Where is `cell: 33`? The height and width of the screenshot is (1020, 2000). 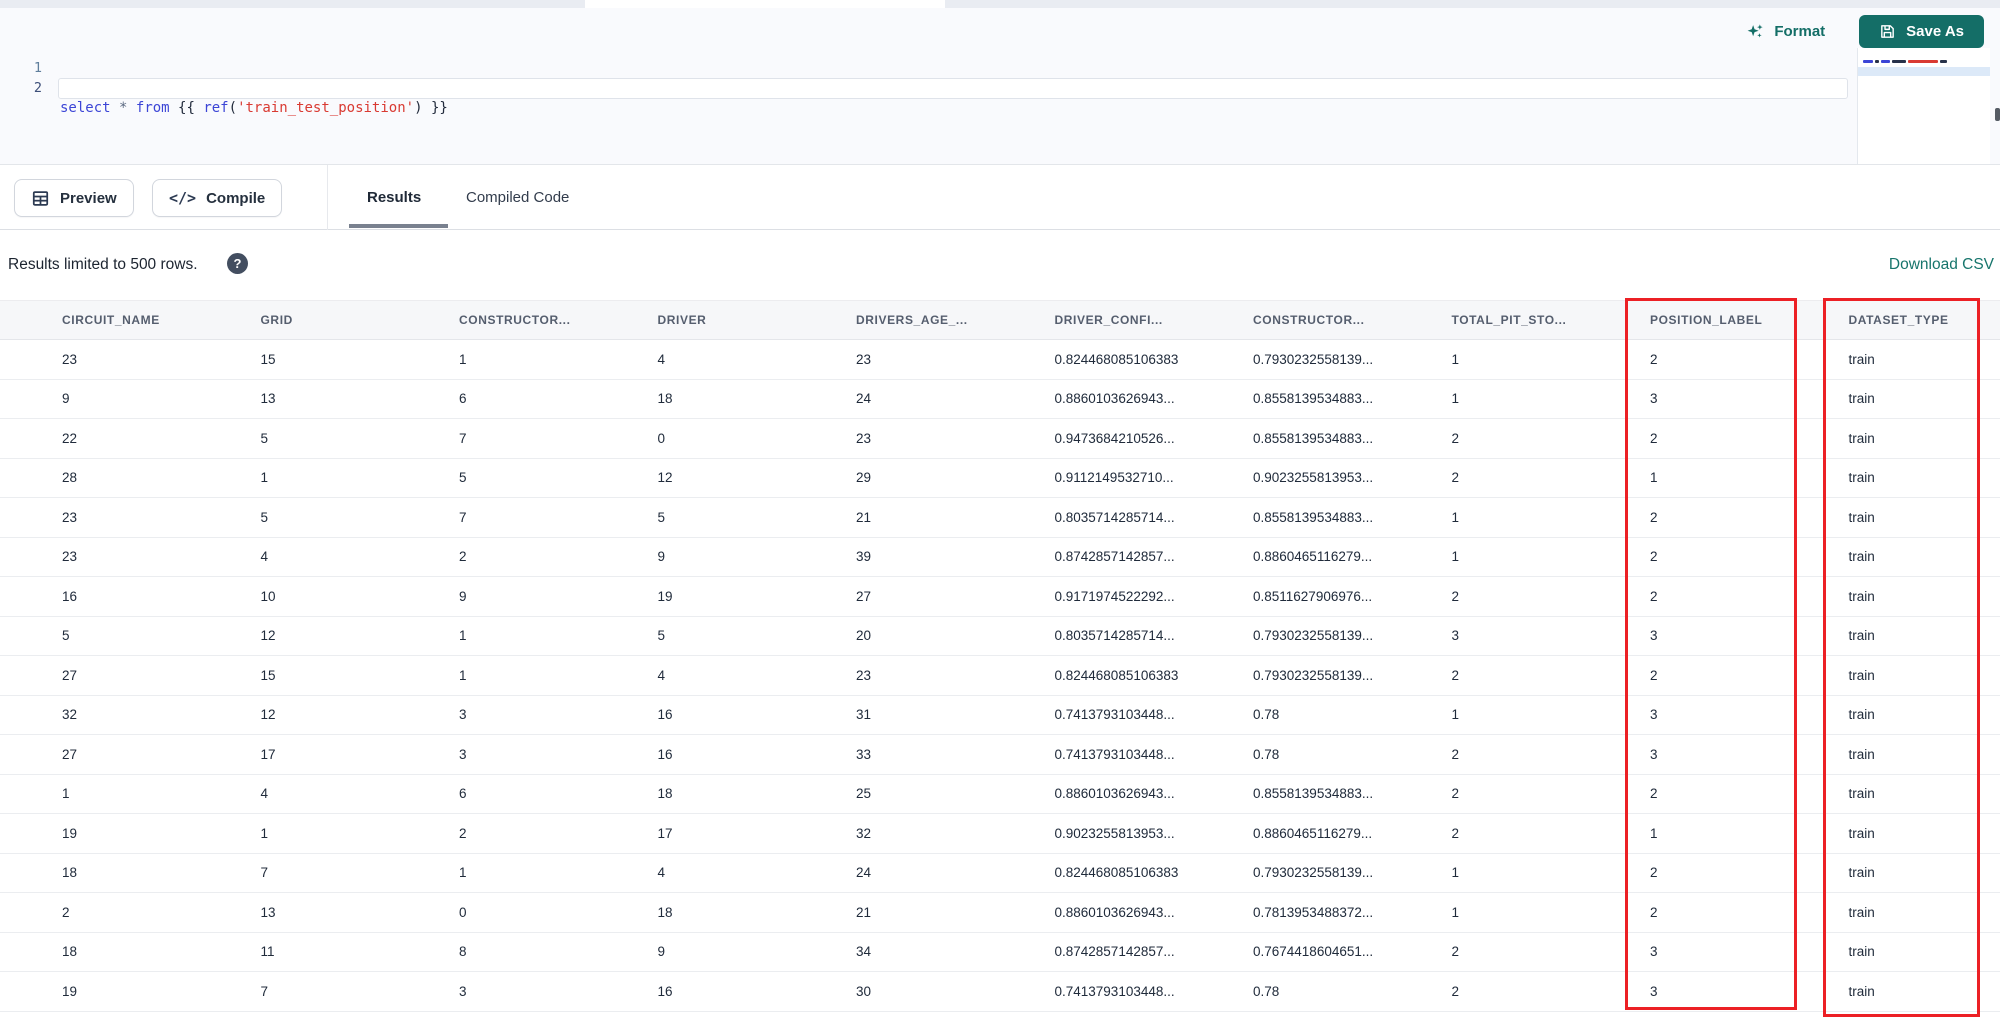 cell: 33 is located at coordinates (864, 754).